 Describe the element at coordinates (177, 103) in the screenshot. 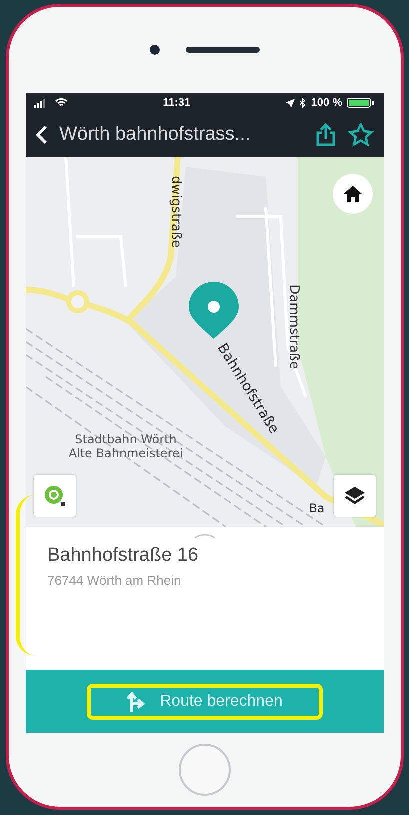

I see `status-time: 11:31` at that location.